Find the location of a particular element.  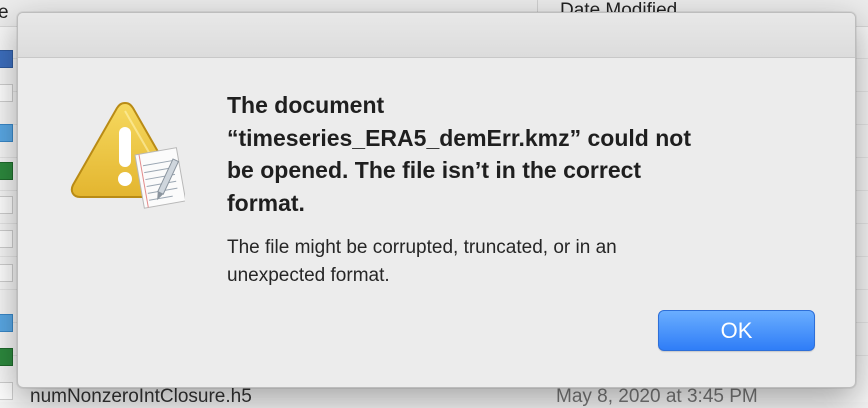

caution-with-document-icon is located at coordinates (126, 157).